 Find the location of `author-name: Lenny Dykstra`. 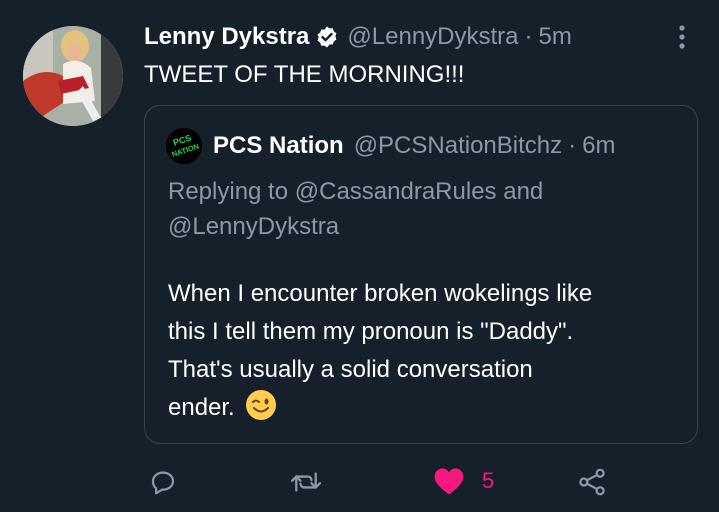

author-name: Lenny Dykstra is located at coordinates (226, 37).